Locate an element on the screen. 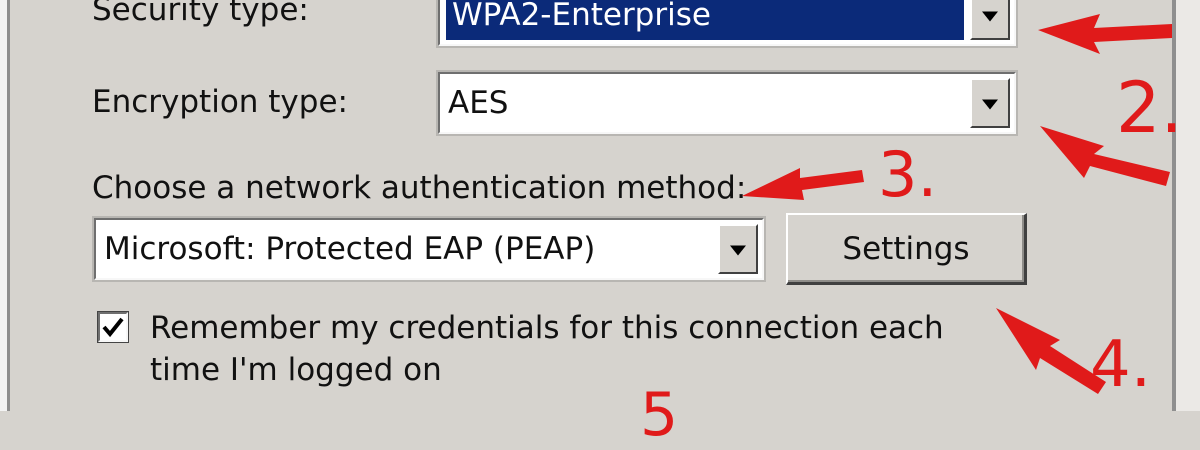 This screenshot has width=1200, height=450. annotation-step3: 3. is located at coordinates (908, 174).